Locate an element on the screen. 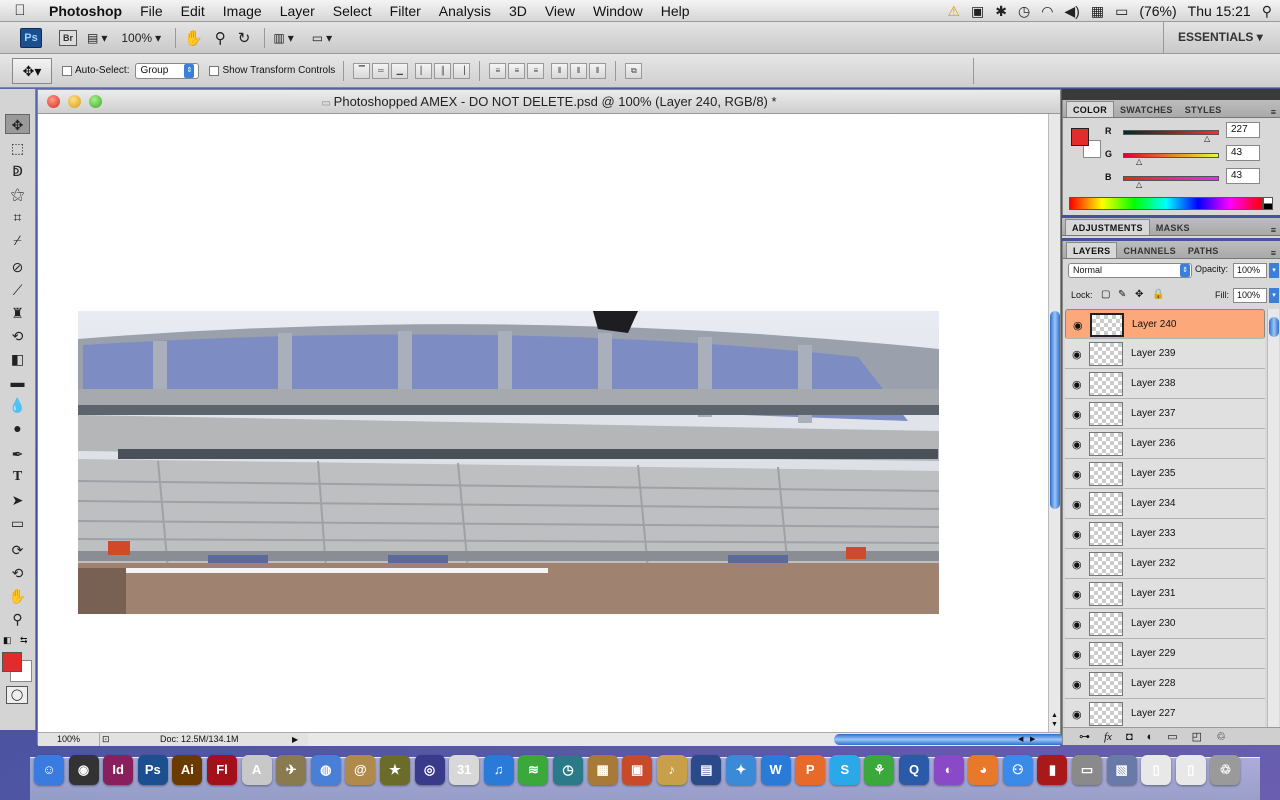  lock-all-icon: 🔒 is located at coordinates (1158, 294).